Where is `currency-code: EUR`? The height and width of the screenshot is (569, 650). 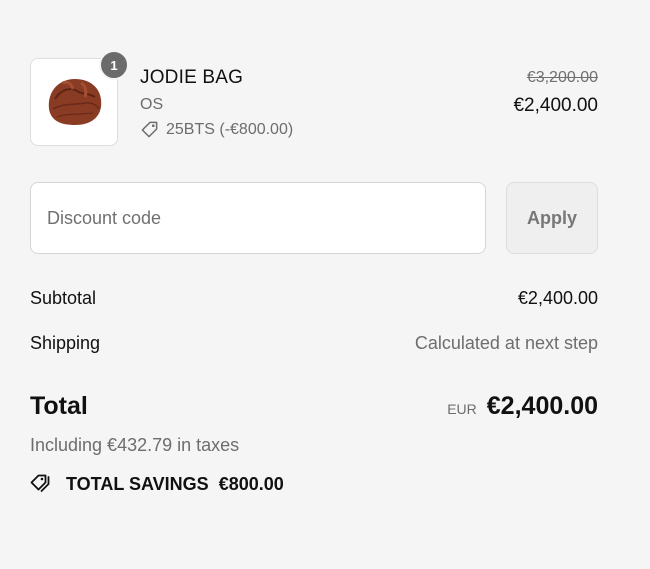
currency-code: EUR is located at coordinates (462, 409).